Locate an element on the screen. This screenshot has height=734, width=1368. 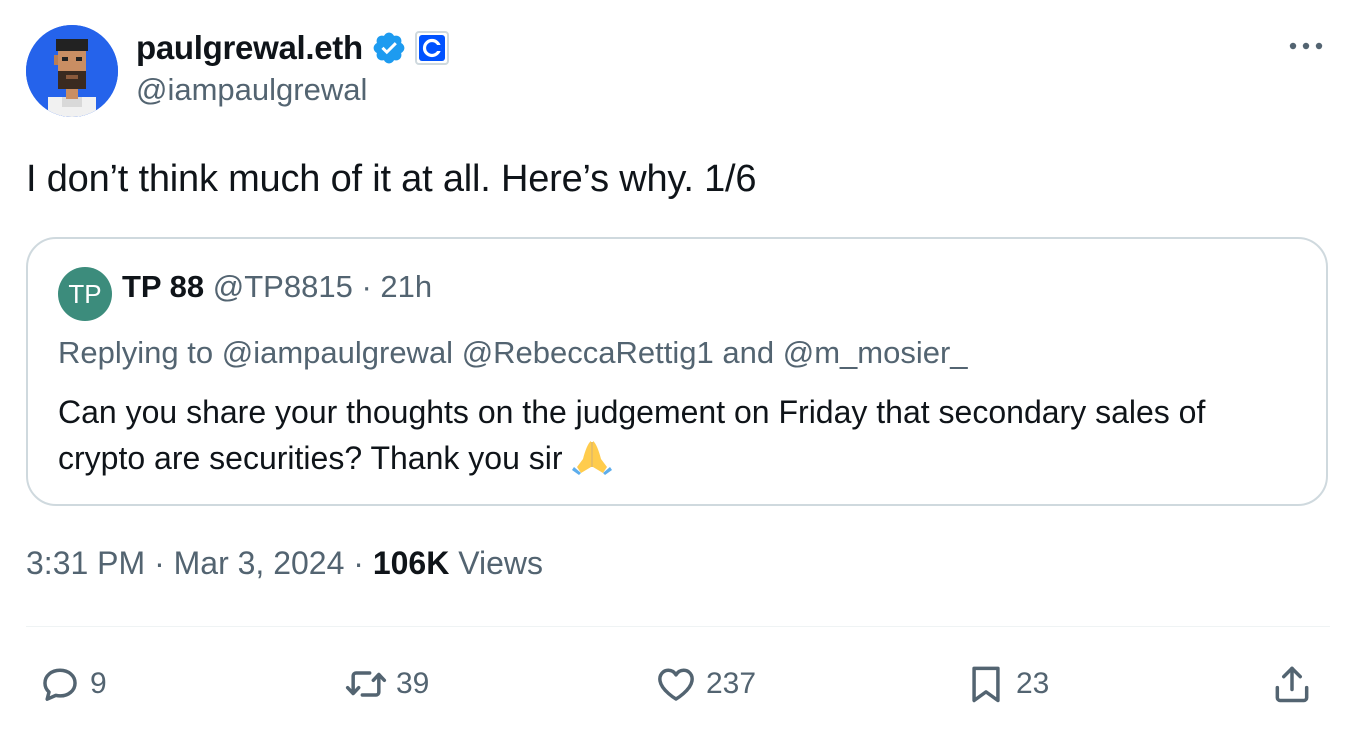
repost-button: 39 is located at coordinates (386, 684).